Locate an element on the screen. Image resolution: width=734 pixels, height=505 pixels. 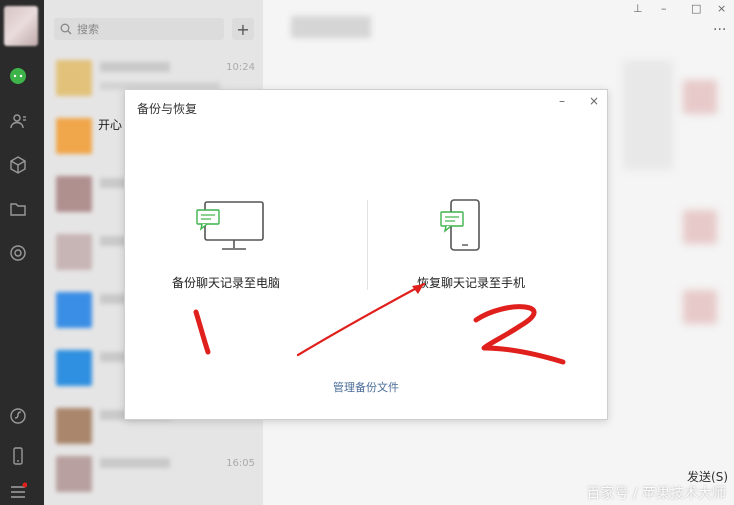
monitor-icon is located at coordinates (230, 225).